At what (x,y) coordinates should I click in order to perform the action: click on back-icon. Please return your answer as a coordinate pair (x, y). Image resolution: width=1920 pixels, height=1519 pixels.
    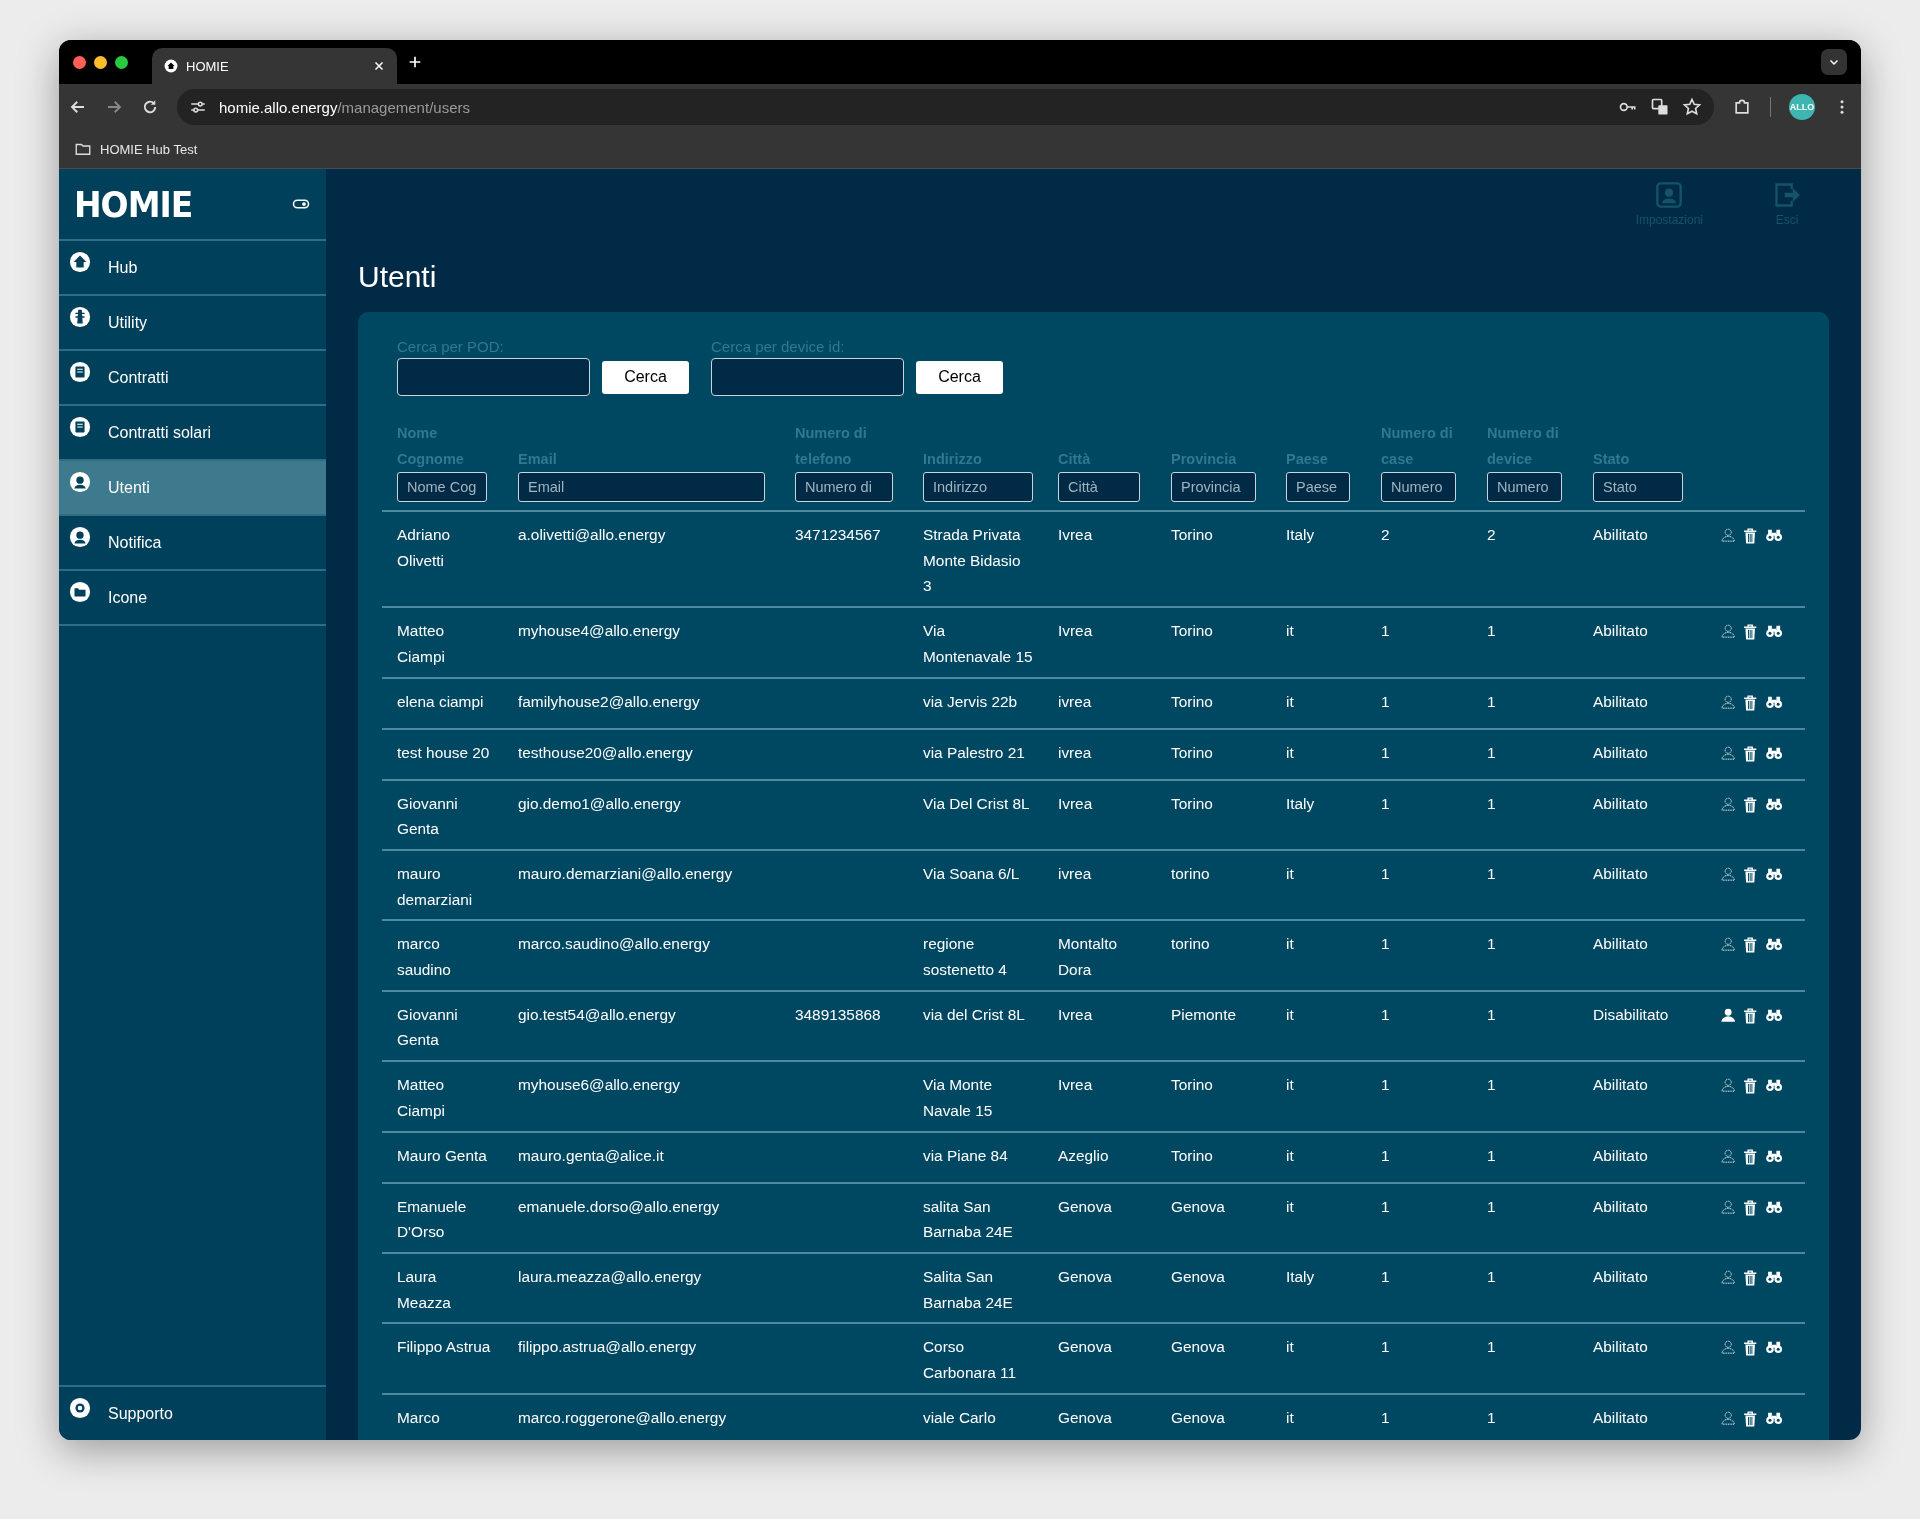
    Looking at the image, I should click on (78, 107).